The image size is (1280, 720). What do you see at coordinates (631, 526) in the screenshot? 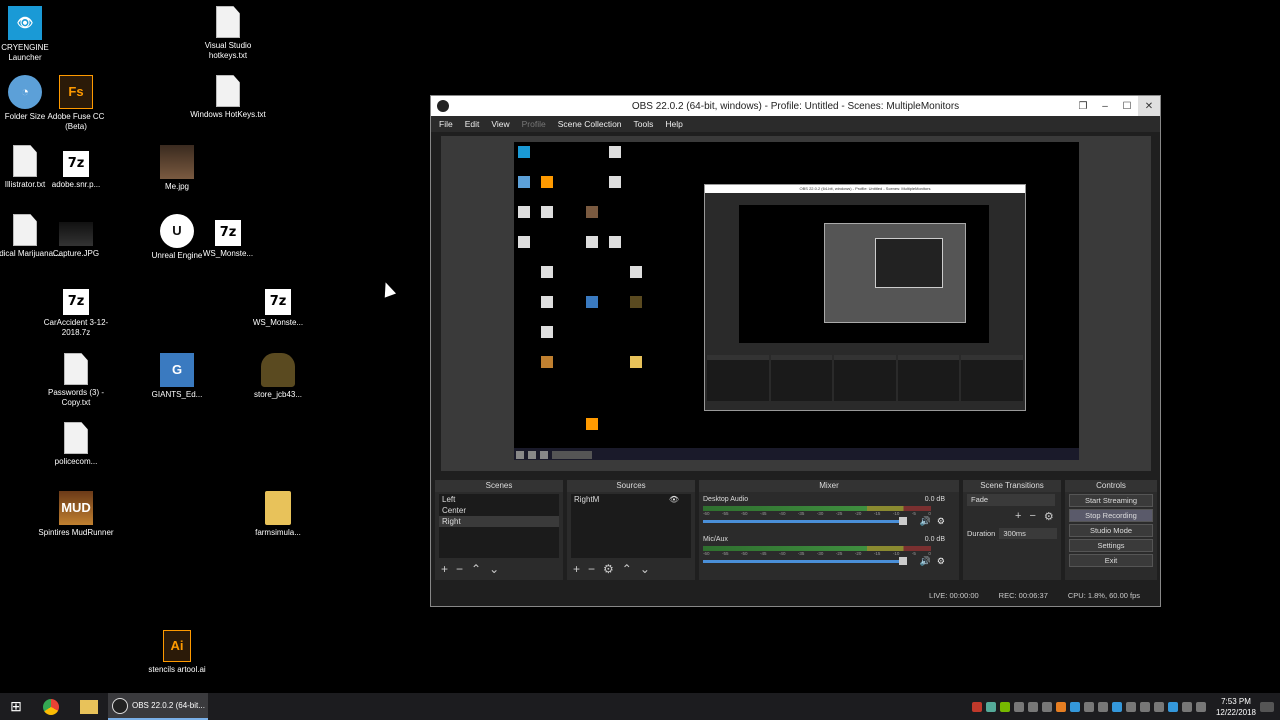
I see `sources-list: RightM 👁` at bounding box center [631, 526].